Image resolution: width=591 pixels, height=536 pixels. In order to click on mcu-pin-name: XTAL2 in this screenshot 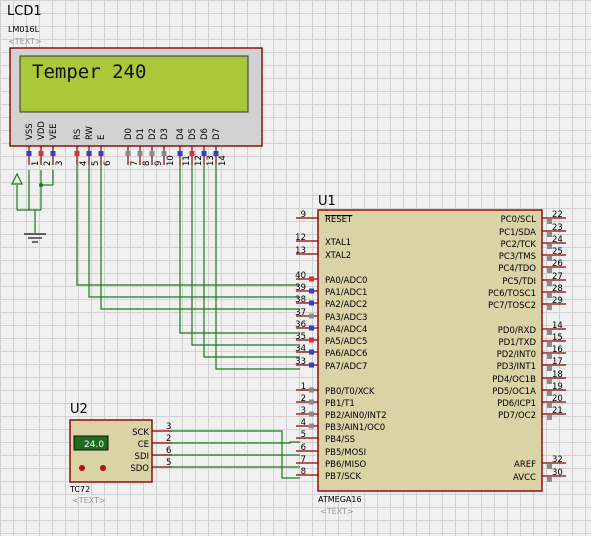, I will do `click(338, 256)`.